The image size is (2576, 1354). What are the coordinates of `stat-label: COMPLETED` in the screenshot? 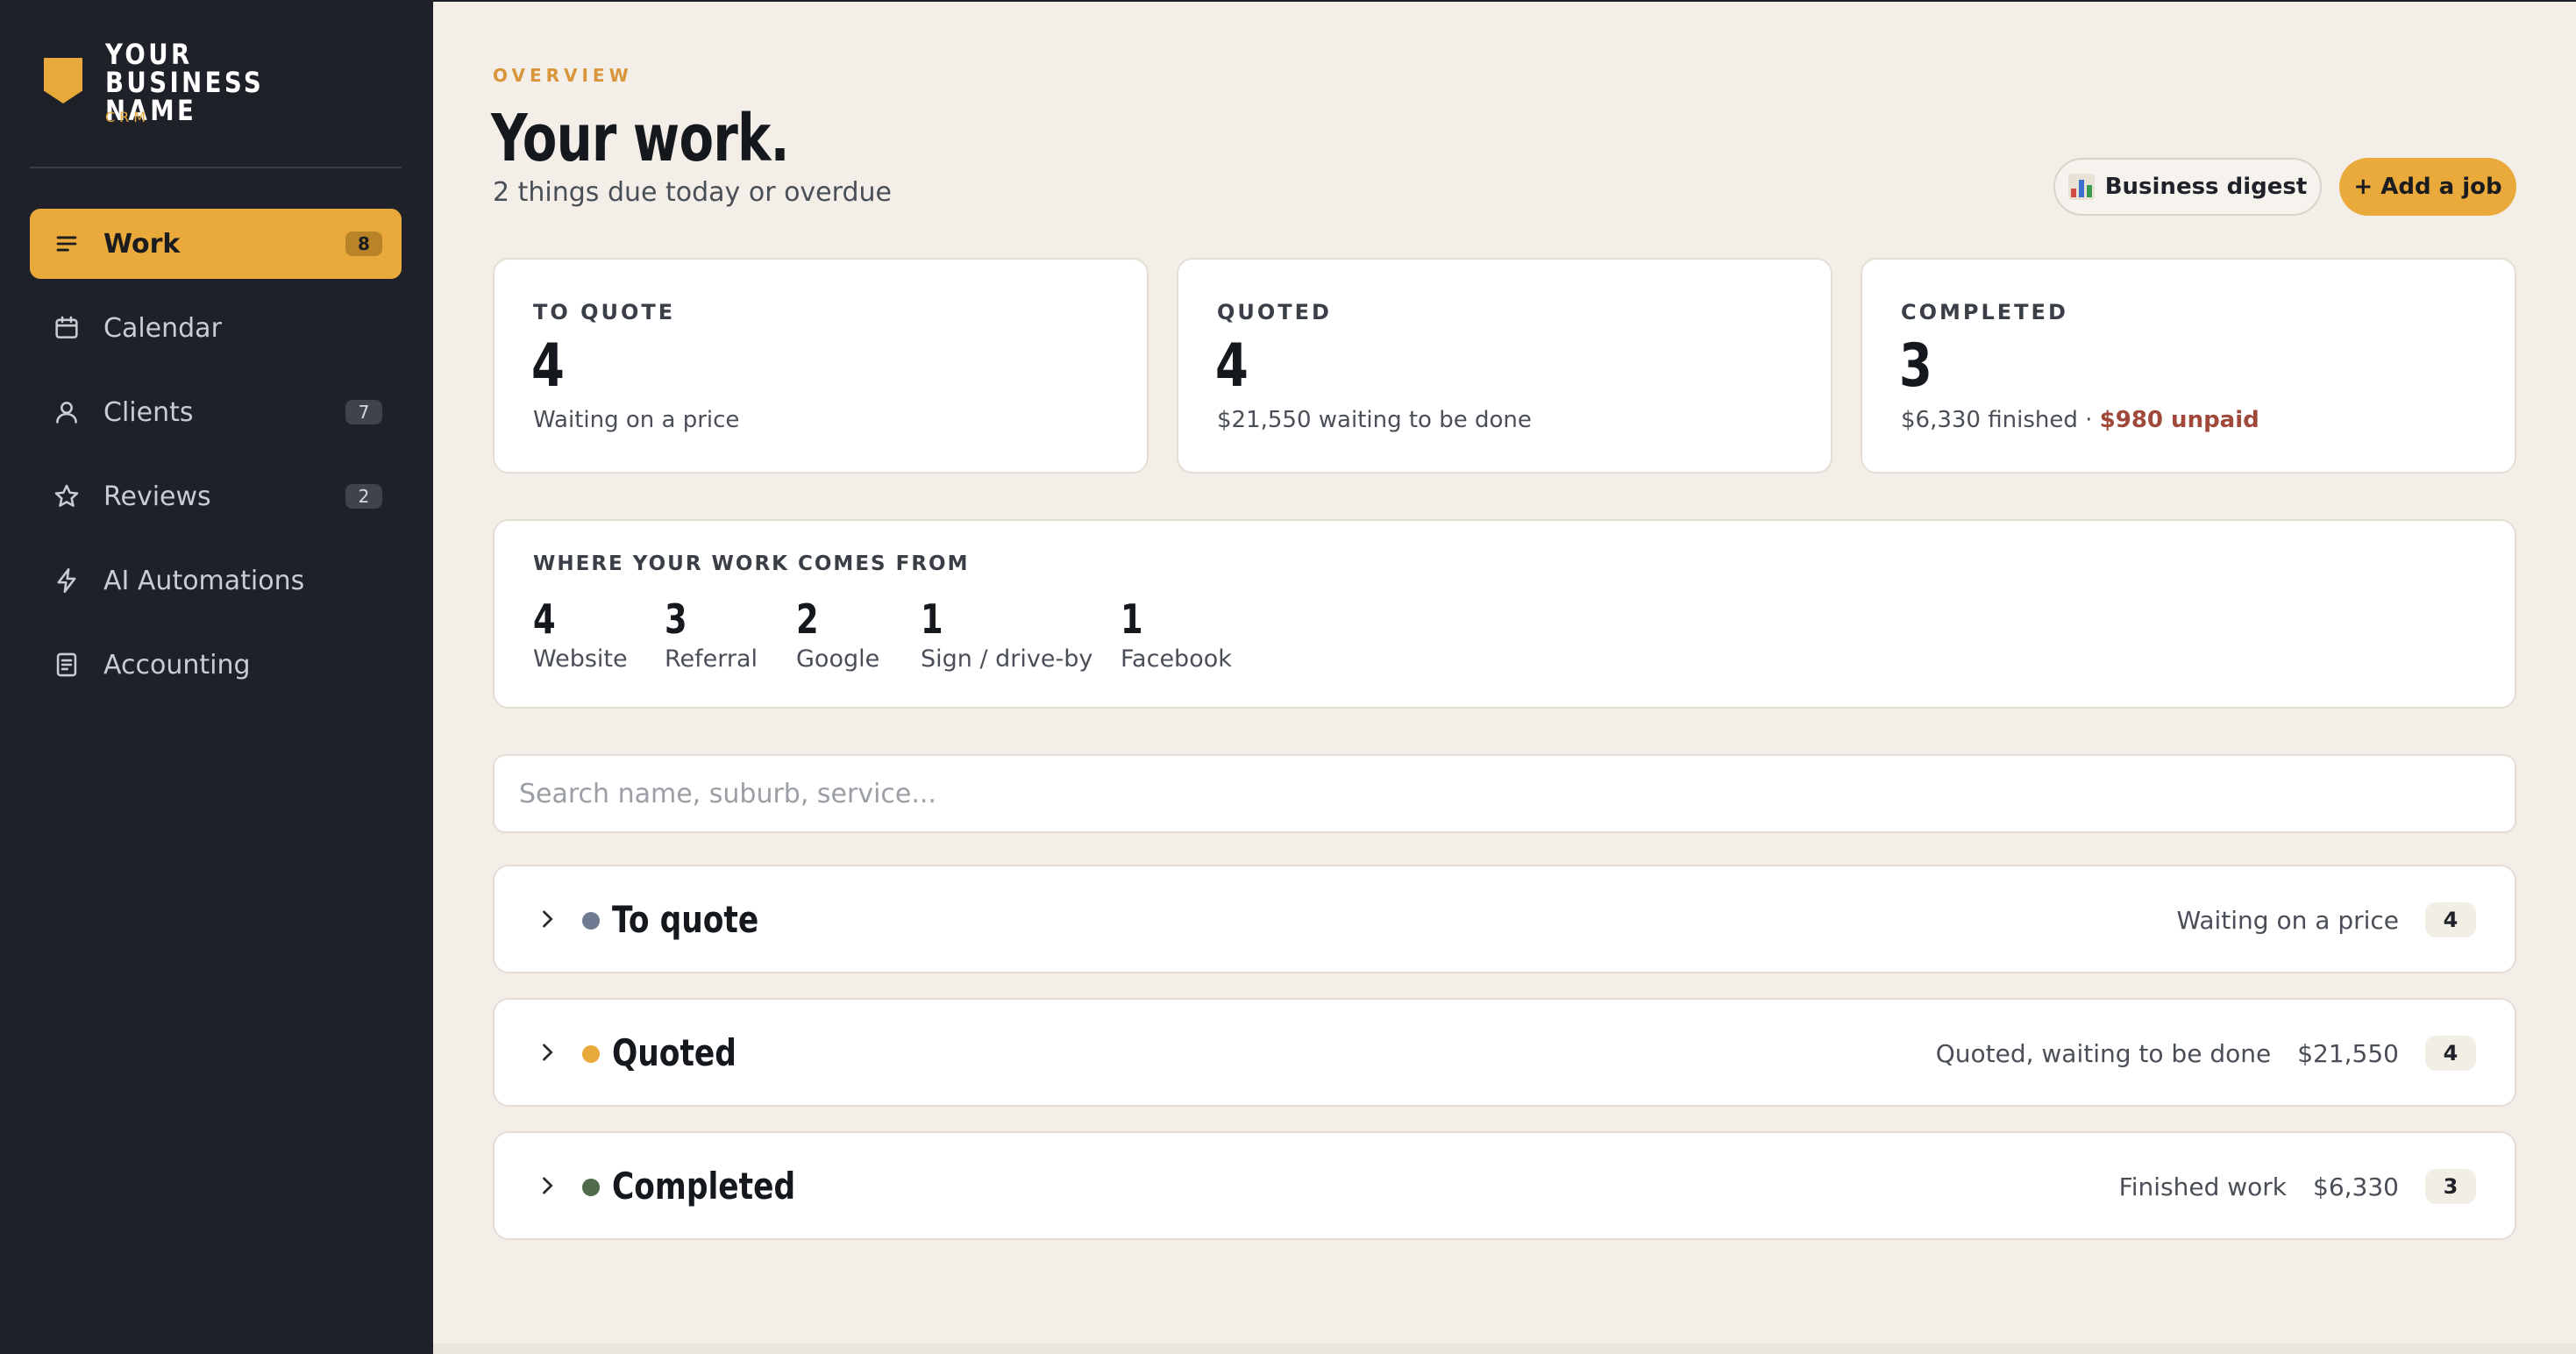 It's located at (1984, 312).